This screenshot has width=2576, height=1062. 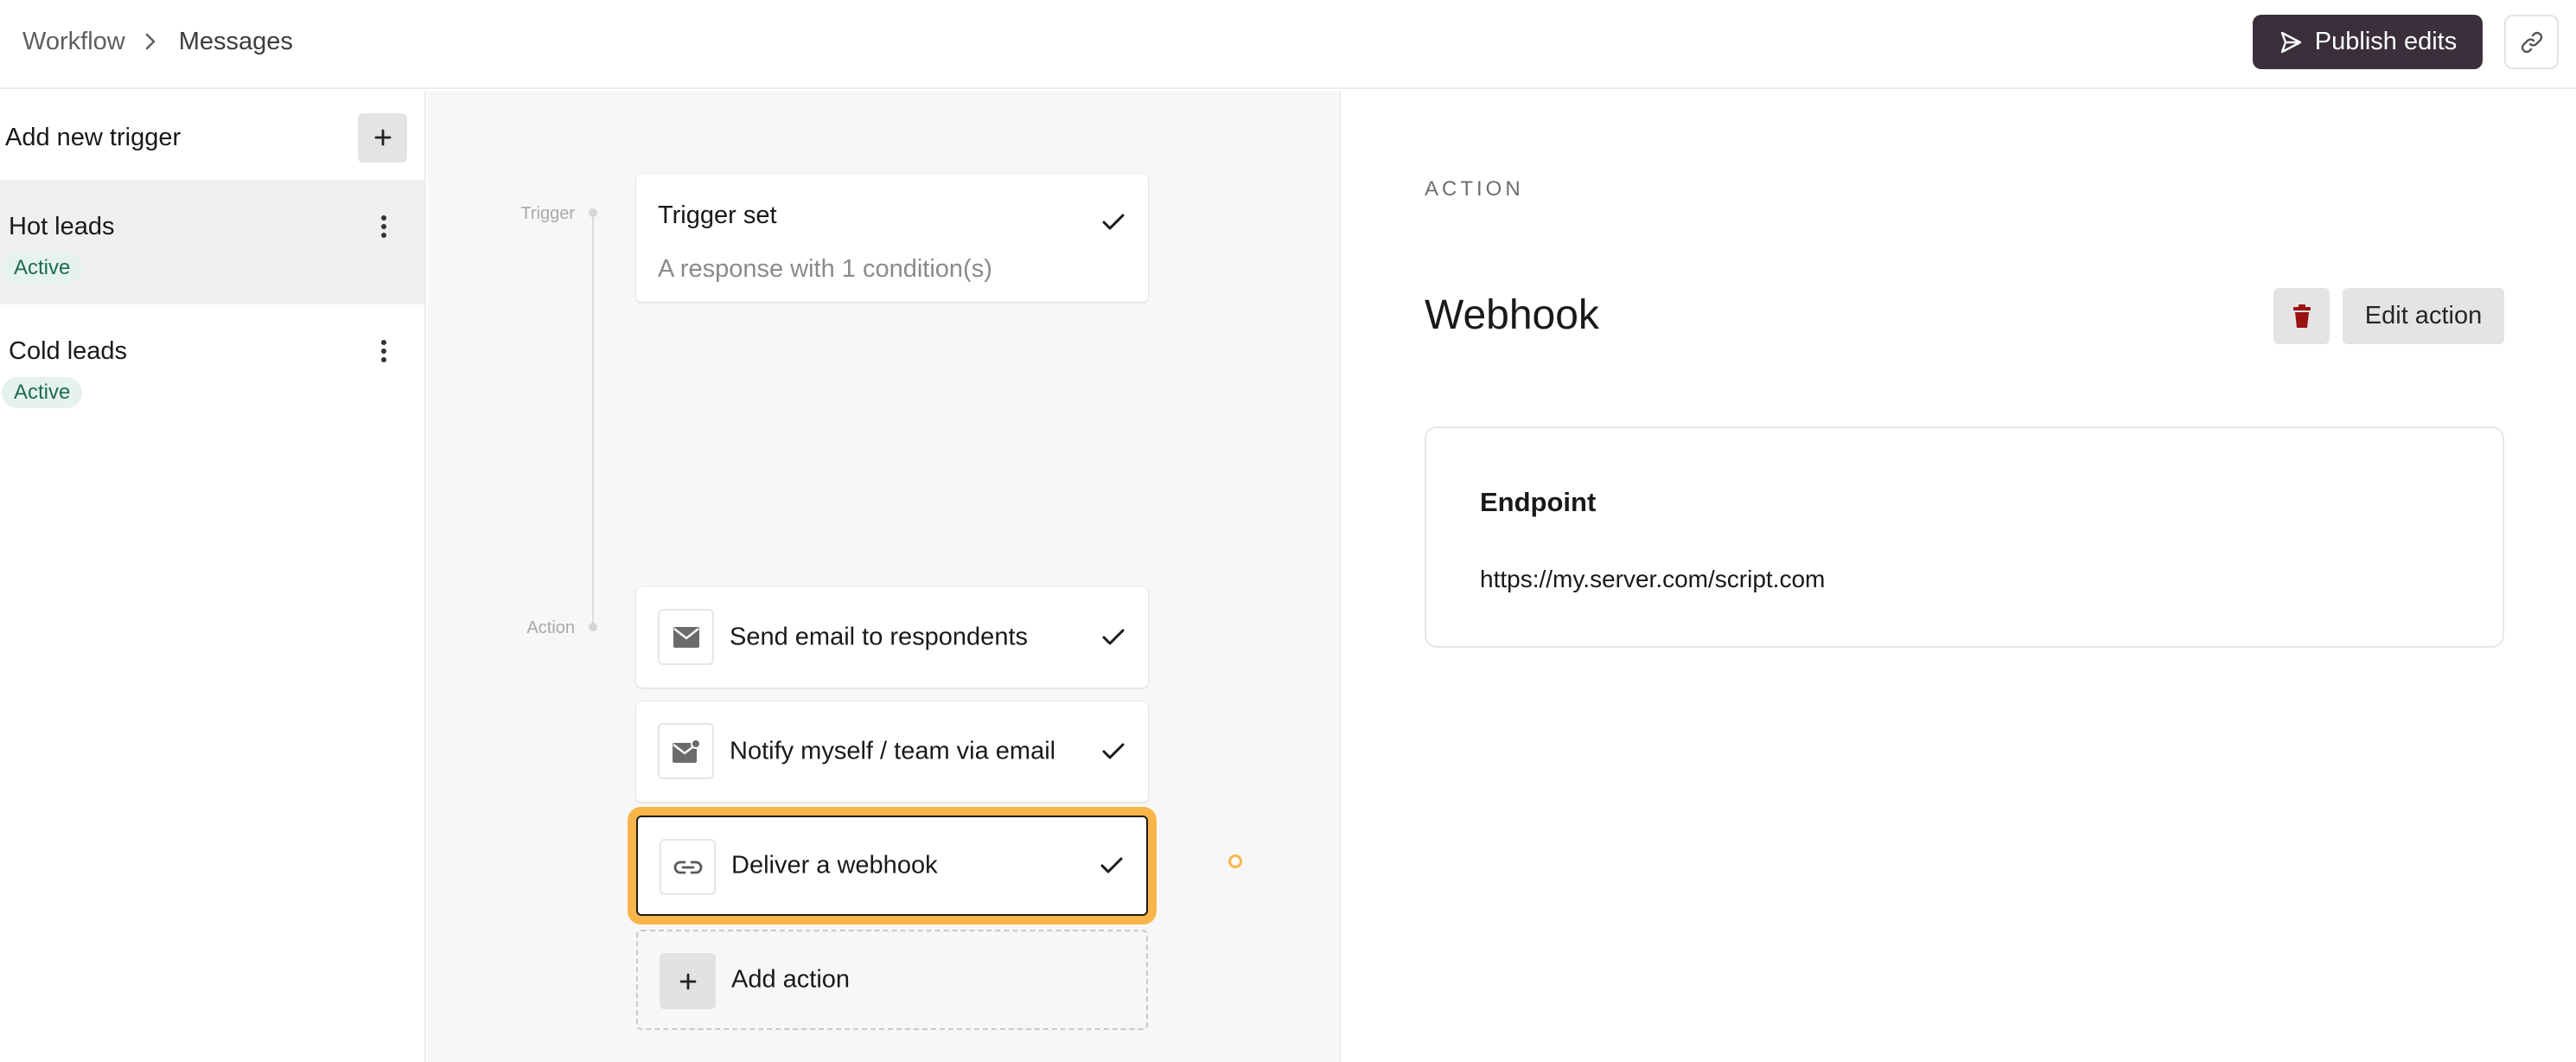 I want to click on timeline-dot-trigger, so click(x=593, y=213).